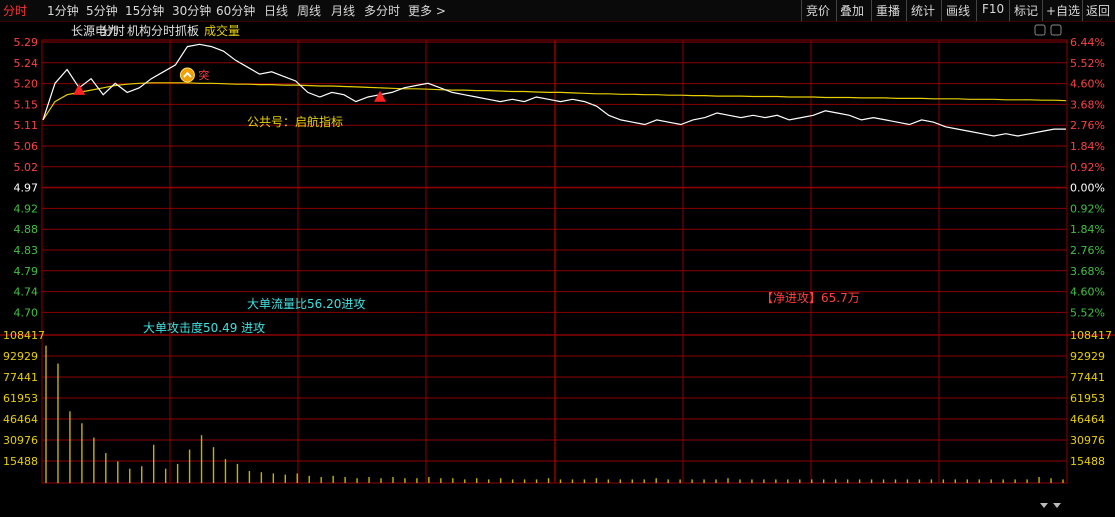 The image size is (1115, 517). Describe the element at coordinates (26, 188) in the screenshot. I see `price-tick-label: 4.97` at that location.